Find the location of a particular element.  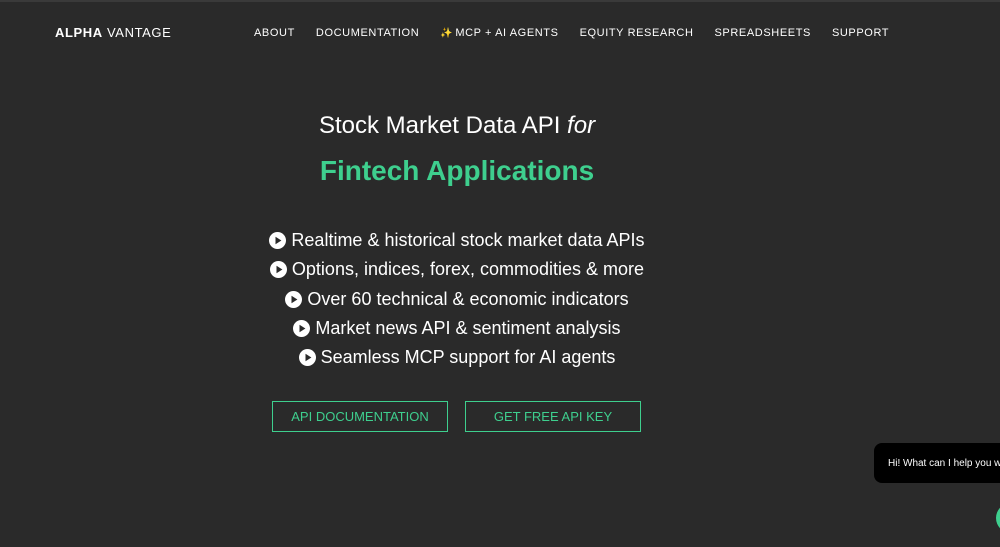

hero-title-main: Stock Market Data API is located at coordinates (439, 125).